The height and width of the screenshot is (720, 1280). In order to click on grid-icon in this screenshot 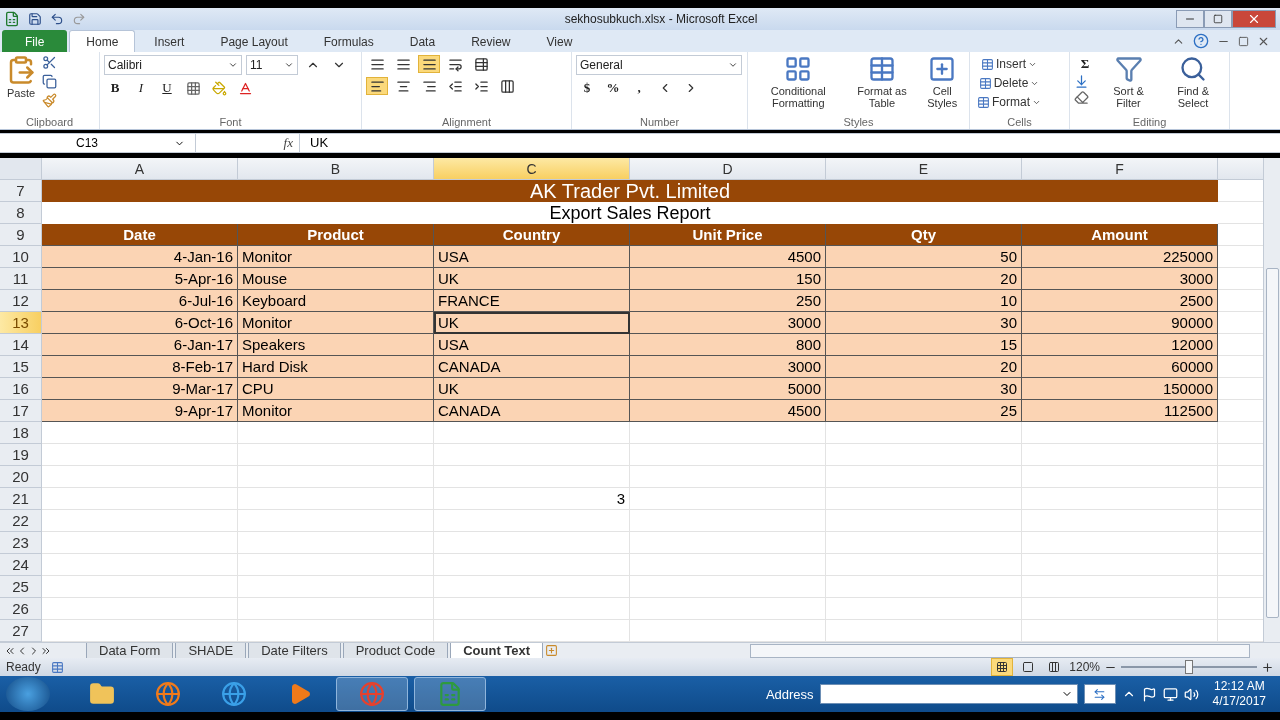, I will do `click(1002, 667)`.